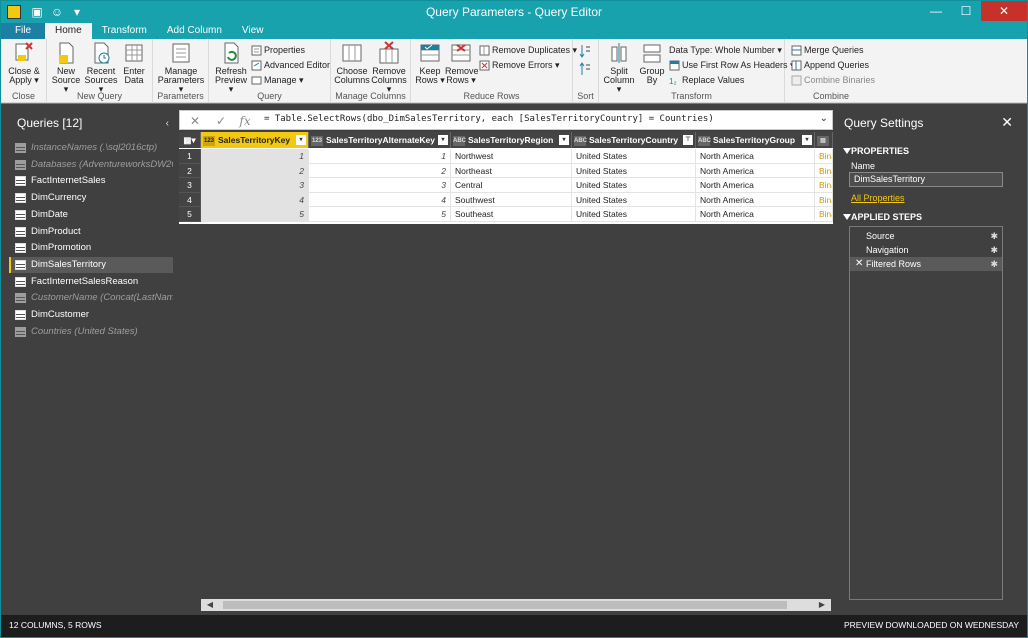 The image size is (1028, 638). I want to click on remove-errors-button: Remove Errors ▾, so click(519, 65).